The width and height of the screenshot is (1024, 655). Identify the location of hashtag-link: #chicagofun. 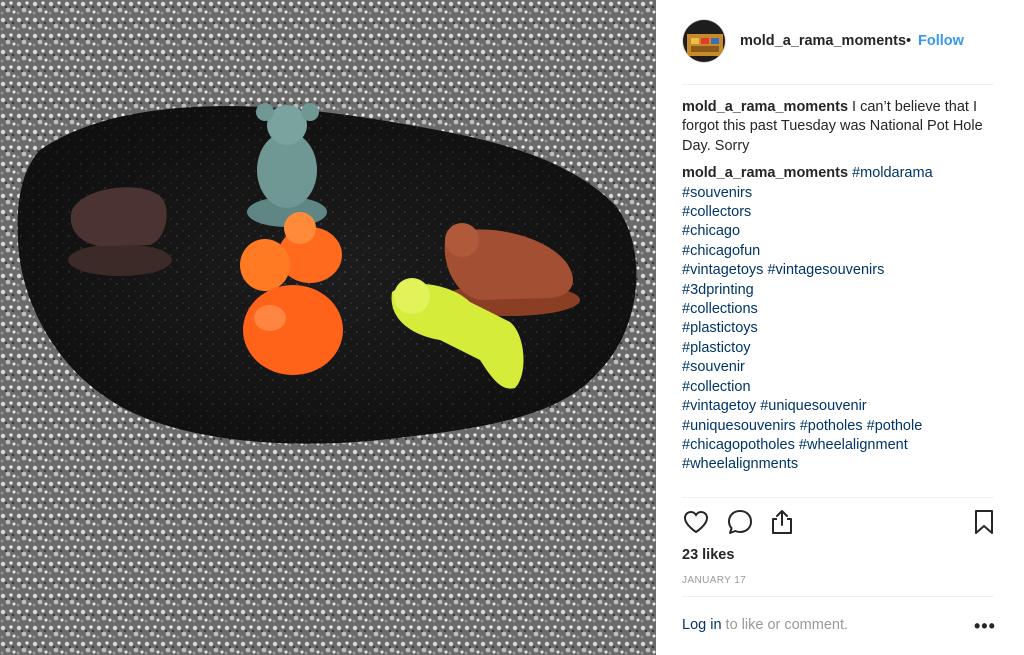
(721, 251).